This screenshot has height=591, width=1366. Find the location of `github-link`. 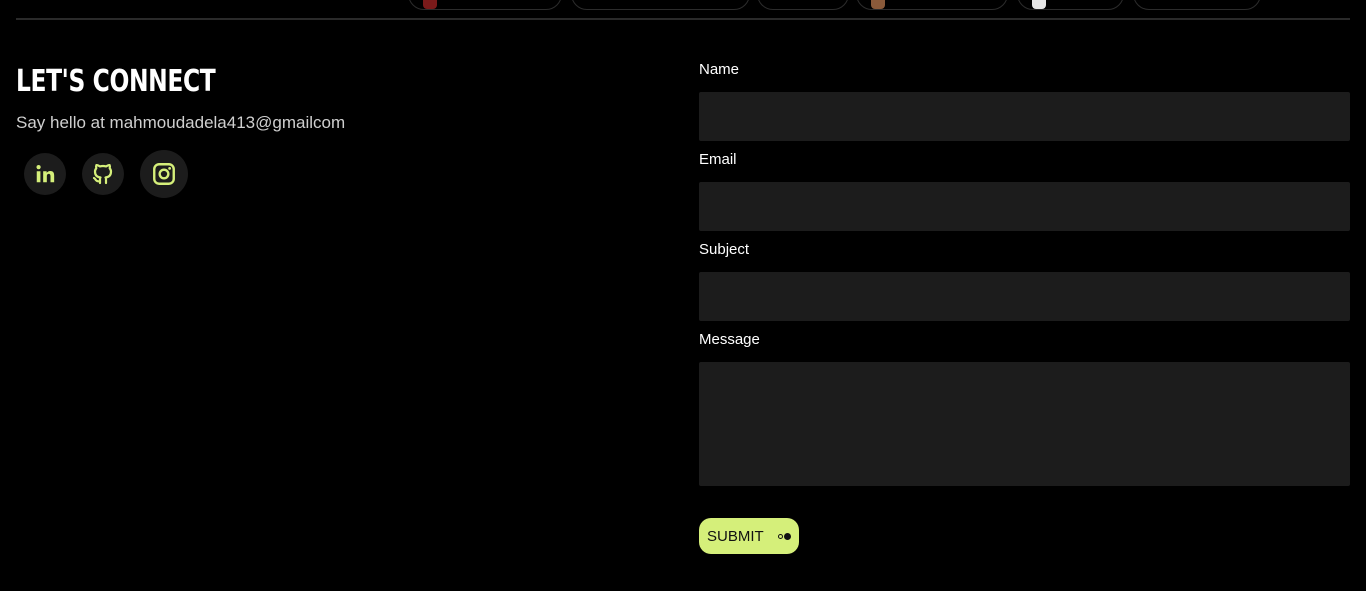

github-link is located at coordinates (103, 174).